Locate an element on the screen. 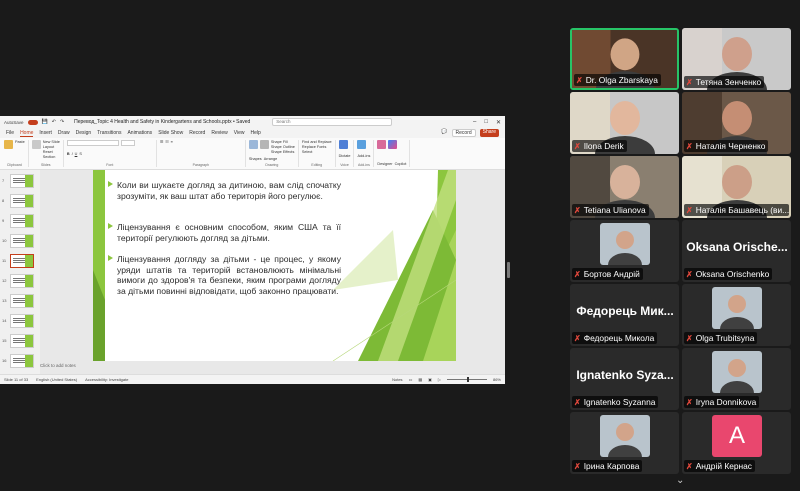 The height and width of the screenshot is (491, 800). mic-muted-icon: ✗ is located at coordinates (577, 274).